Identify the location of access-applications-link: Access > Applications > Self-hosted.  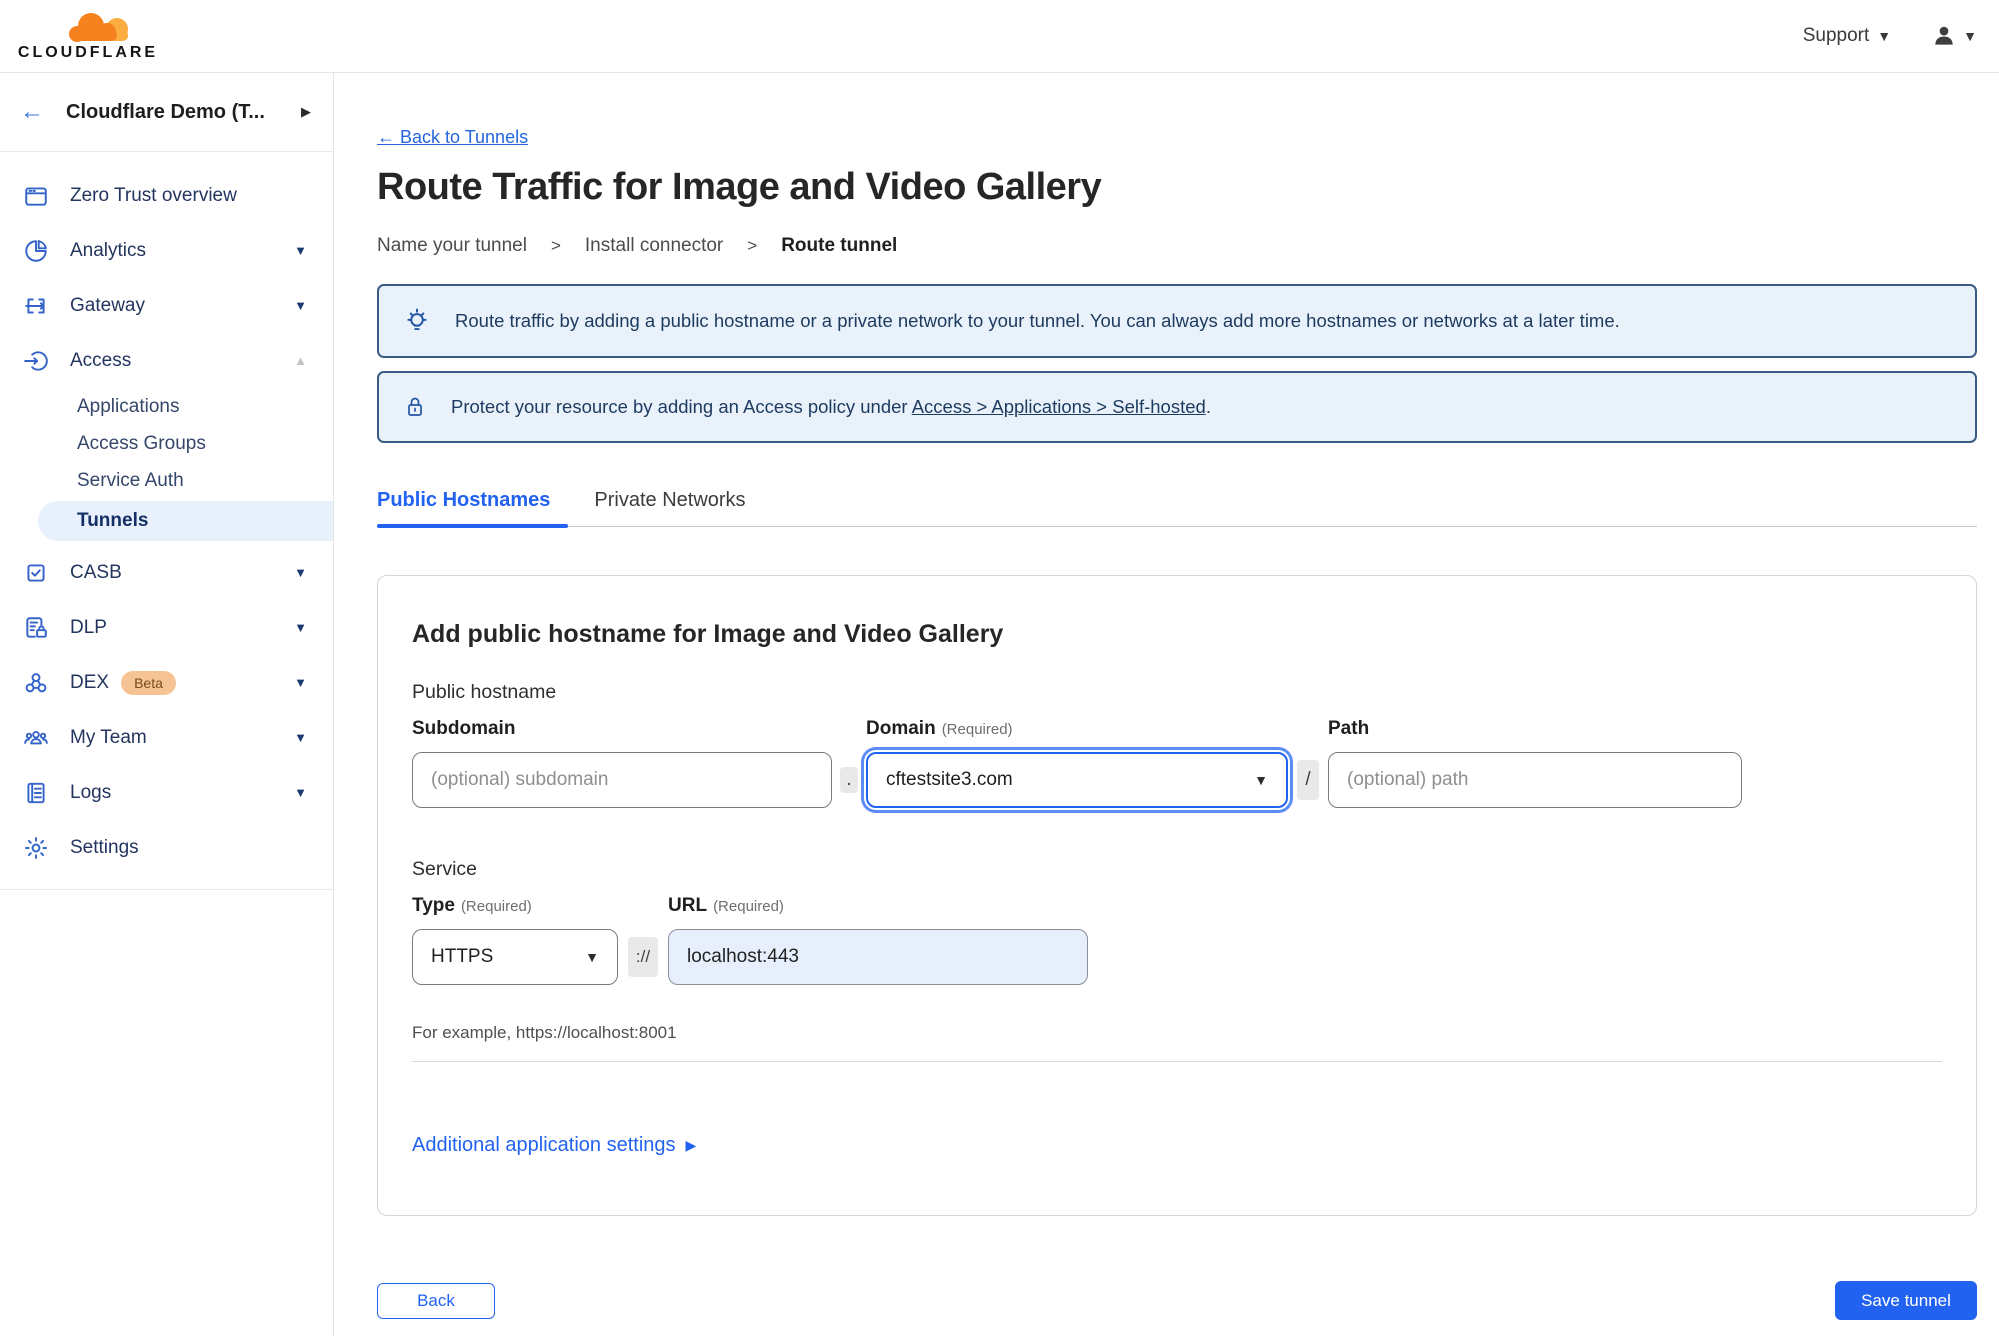
(1059, 406).